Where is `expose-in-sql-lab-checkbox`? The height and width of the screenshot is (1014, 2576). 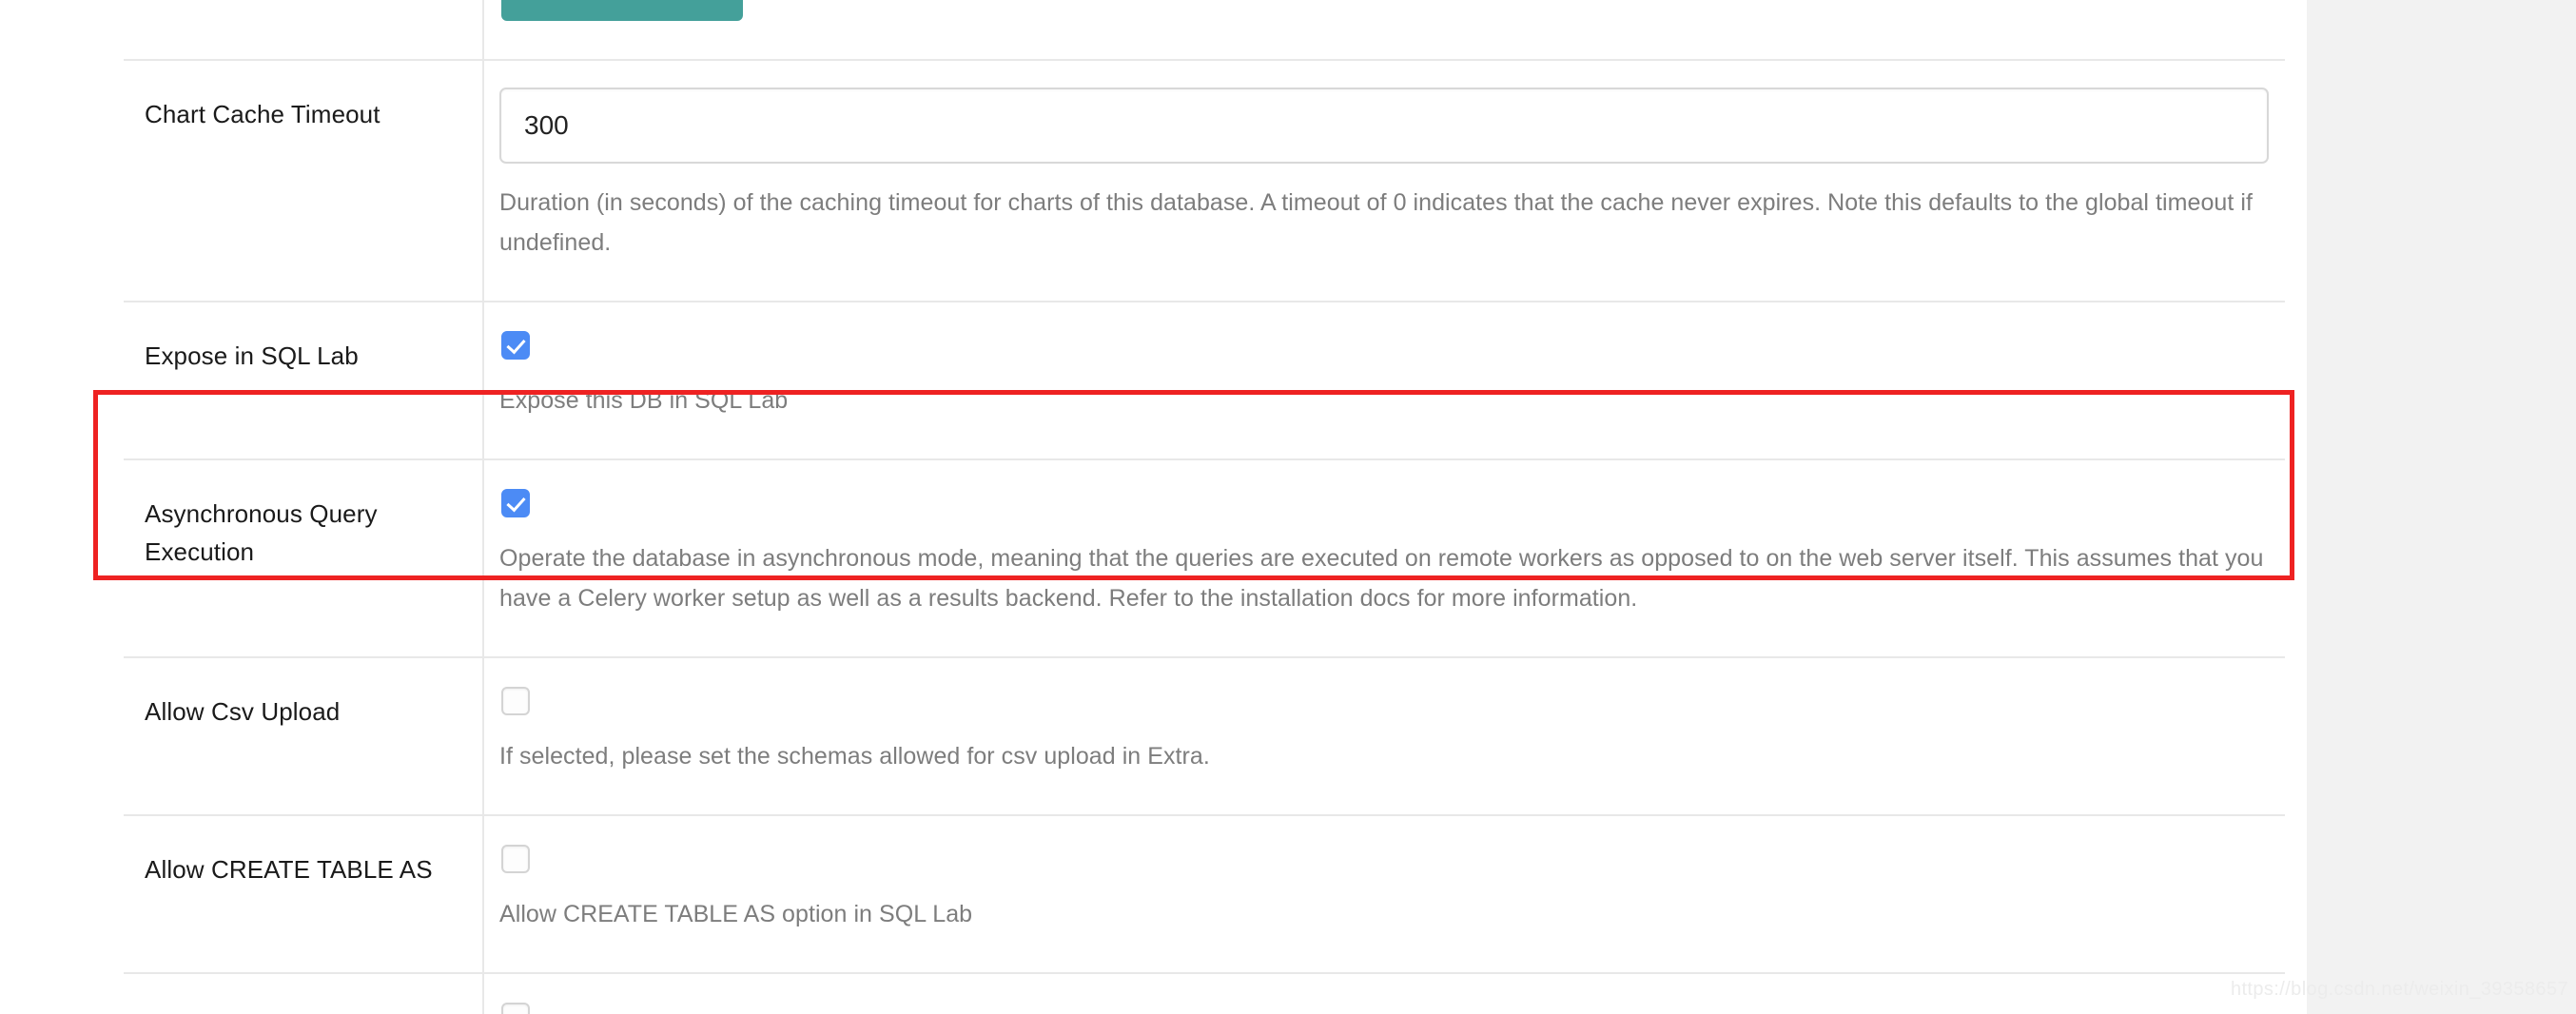
expose-in-sql-lab-checkbox is located at coordinates (516, 345).